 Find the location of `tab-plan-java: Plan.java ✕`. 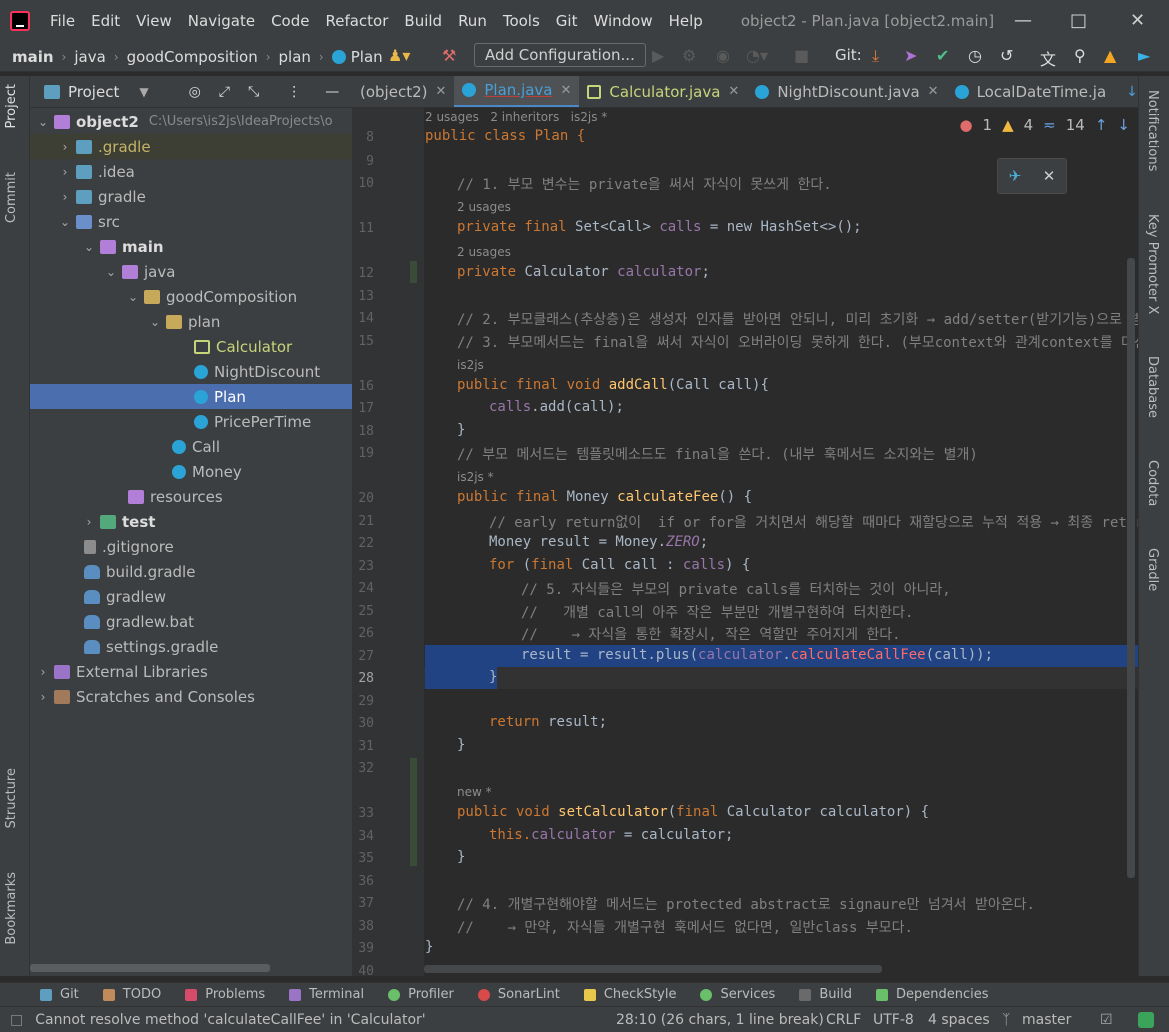

tab-plan-java: Plan.java ✕ is located at coordinates (517, 91).